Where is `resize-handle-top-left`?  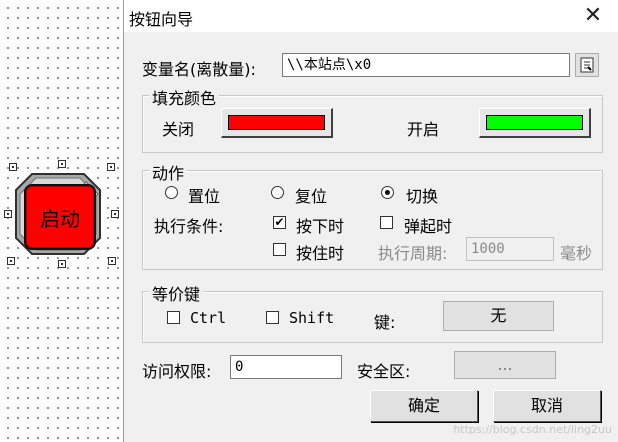 resize-handle-top-left is located at coordinates (13, 167).